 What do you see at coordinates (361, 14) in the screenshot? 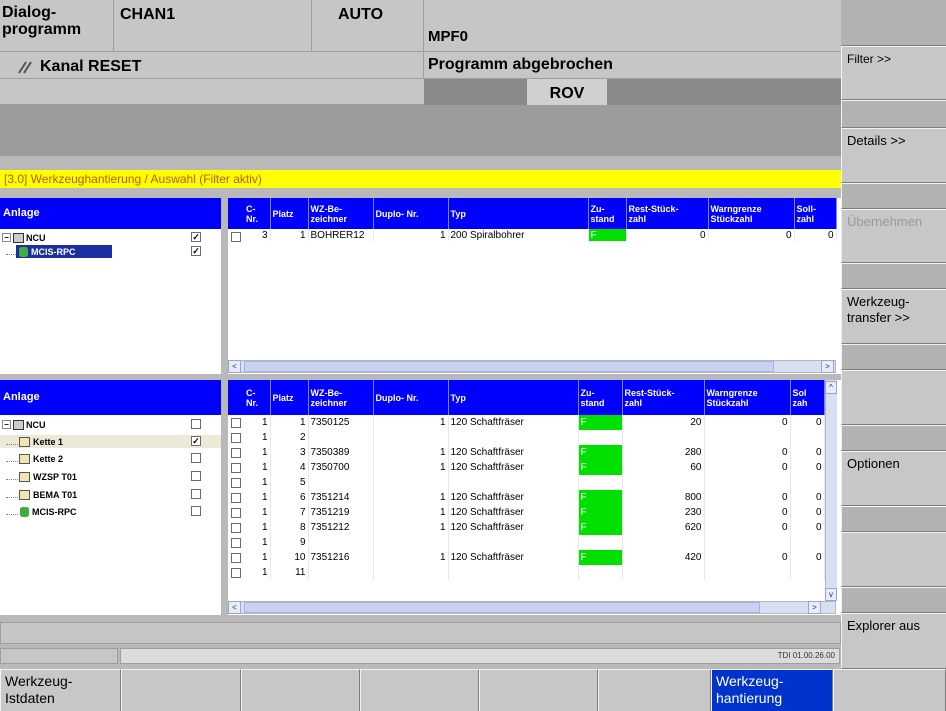
I see `operating-mode: AUTO` at bounding box center [361, 14].